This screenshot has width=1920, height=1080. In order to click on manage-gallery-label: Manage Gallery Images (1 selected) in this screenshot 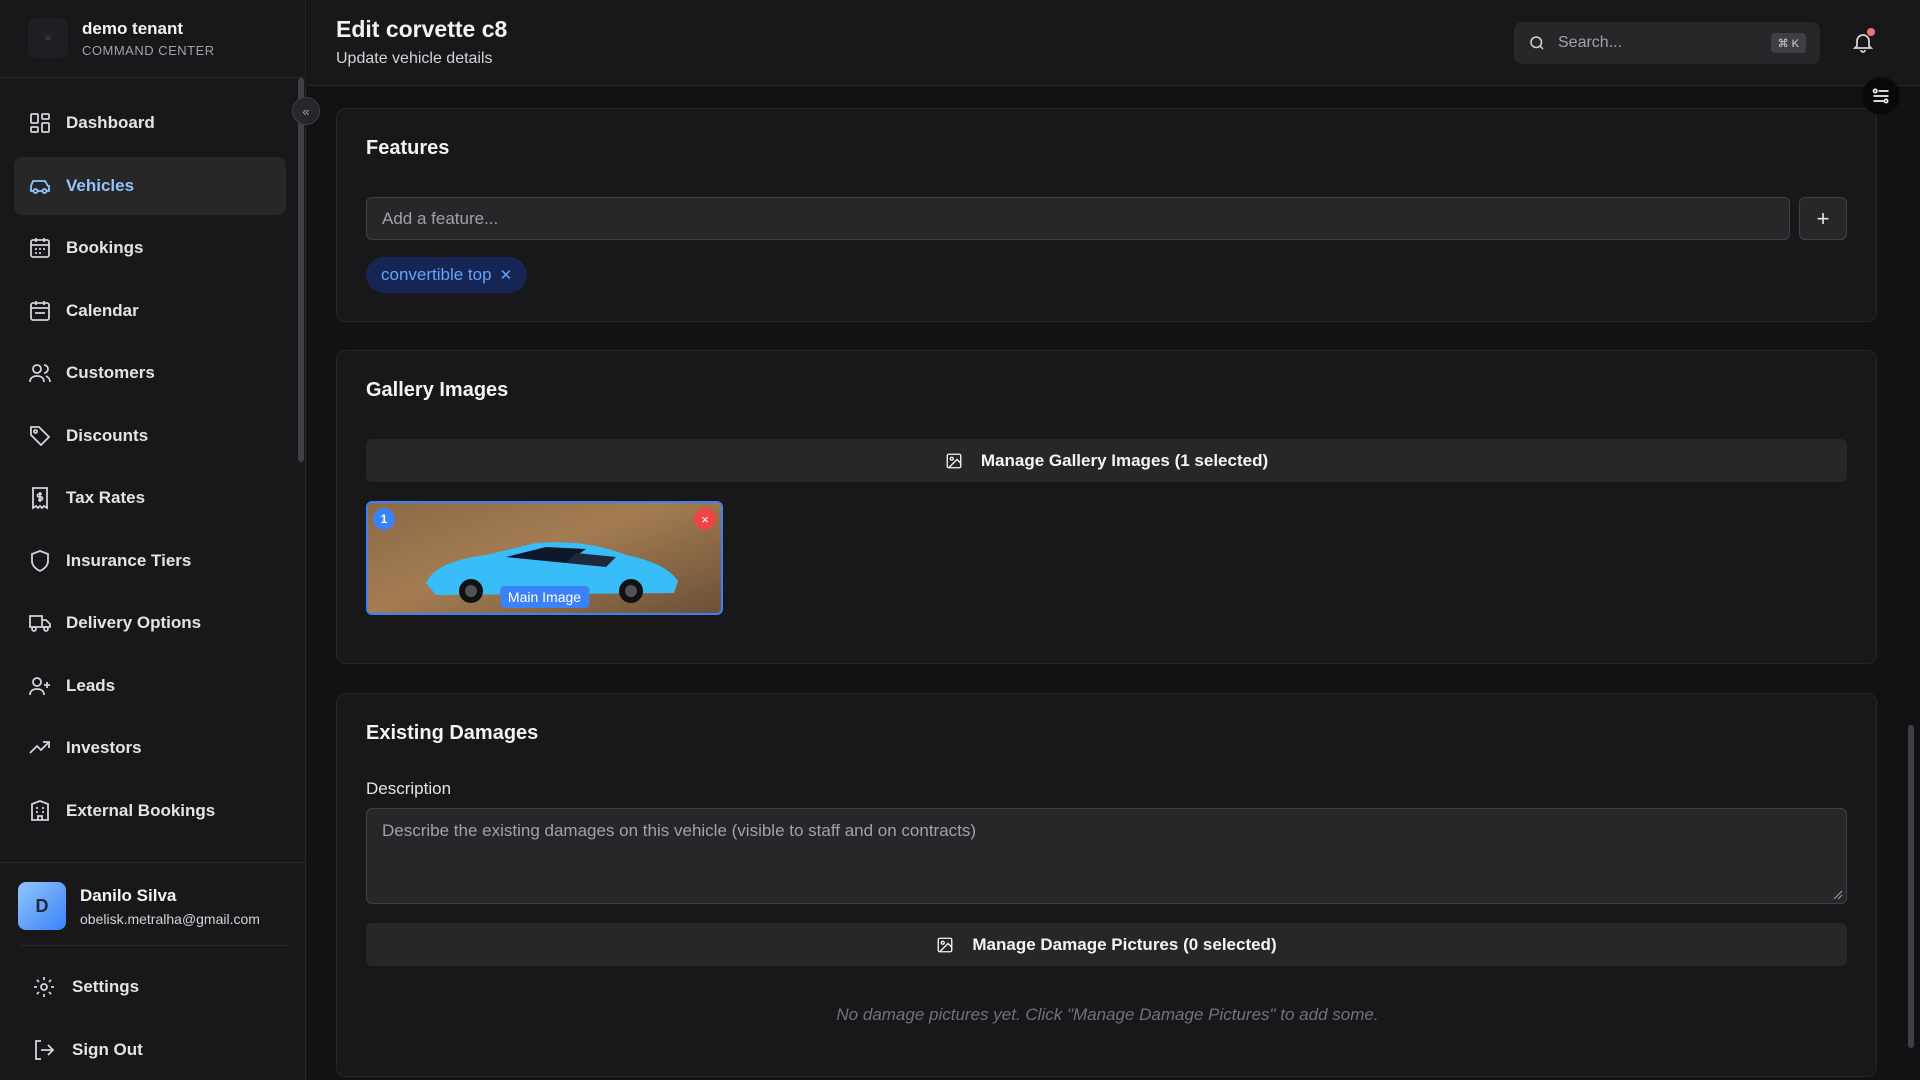, I will do `click(1124, 460)`.